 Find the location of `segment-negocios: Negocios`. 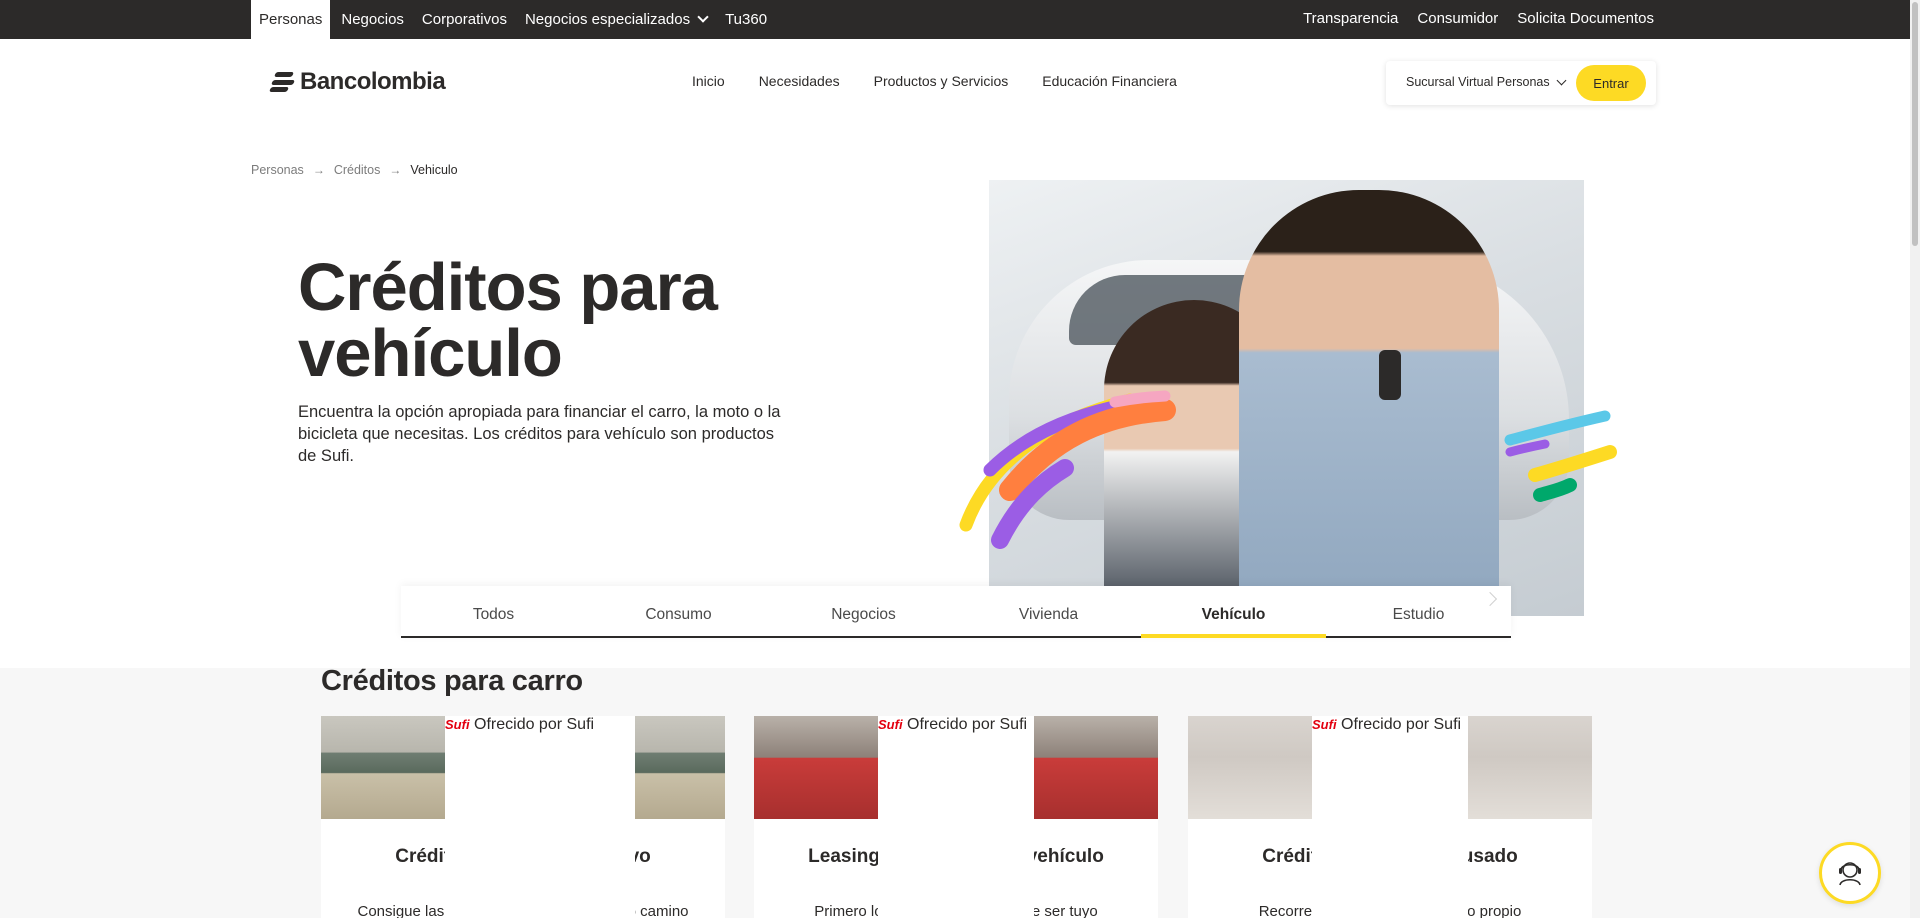

segment-negocios: Negocios is located at coordinates (372, 19).